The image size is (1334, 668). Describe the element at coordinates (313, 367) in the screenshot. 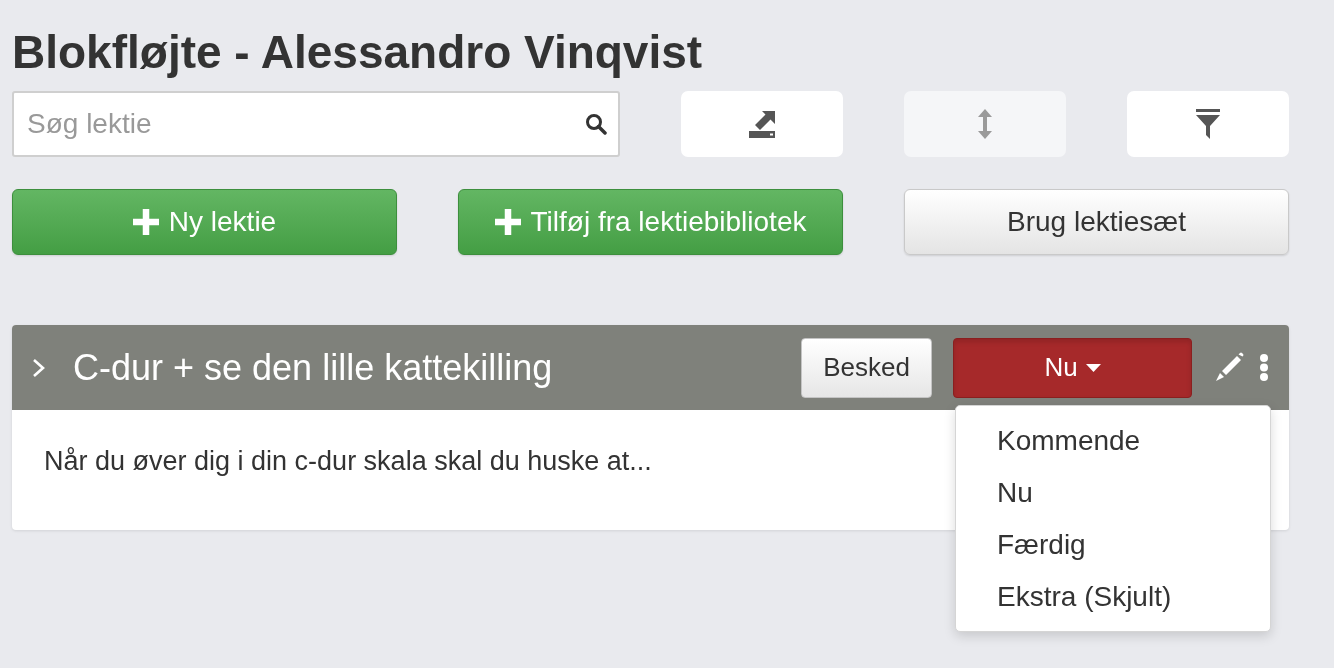

I see `lesson-title: C-dur + se den lille kattekilling` at that location.